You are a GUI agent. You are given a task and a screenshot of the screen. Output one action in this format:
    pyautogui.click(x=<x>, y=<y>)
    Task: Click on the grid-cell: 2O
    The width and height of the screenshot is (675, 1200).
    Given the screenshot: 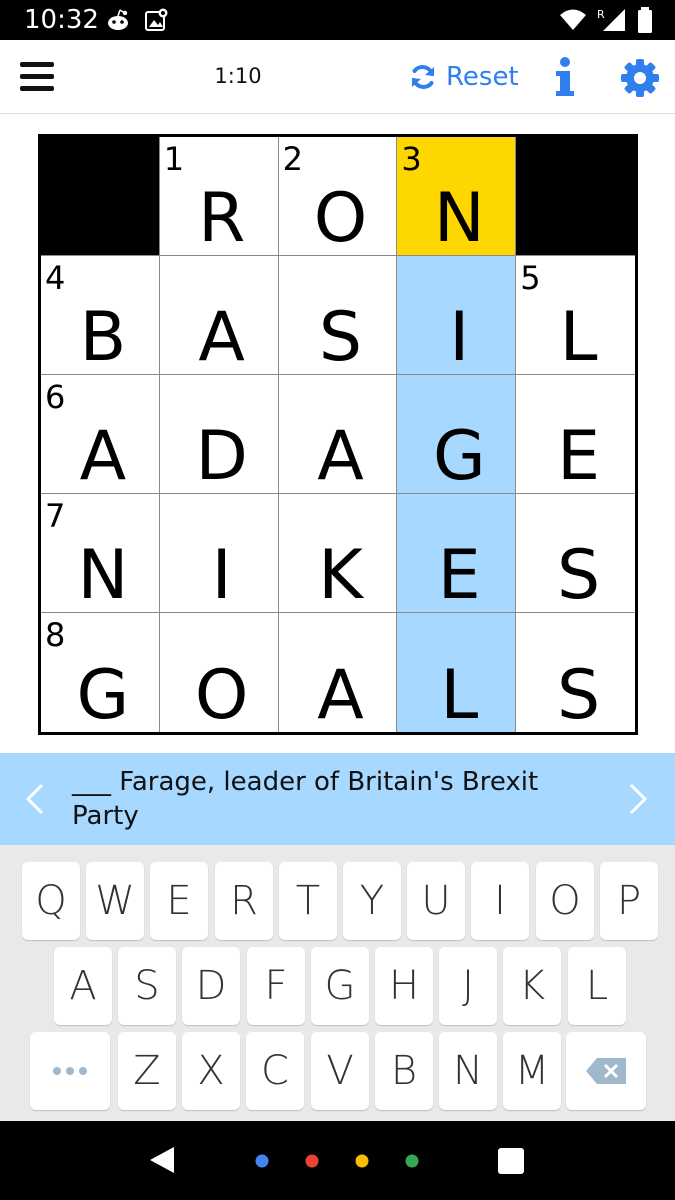 What is the action you would take?
    pyautogui.click(x=338, y=197)
    